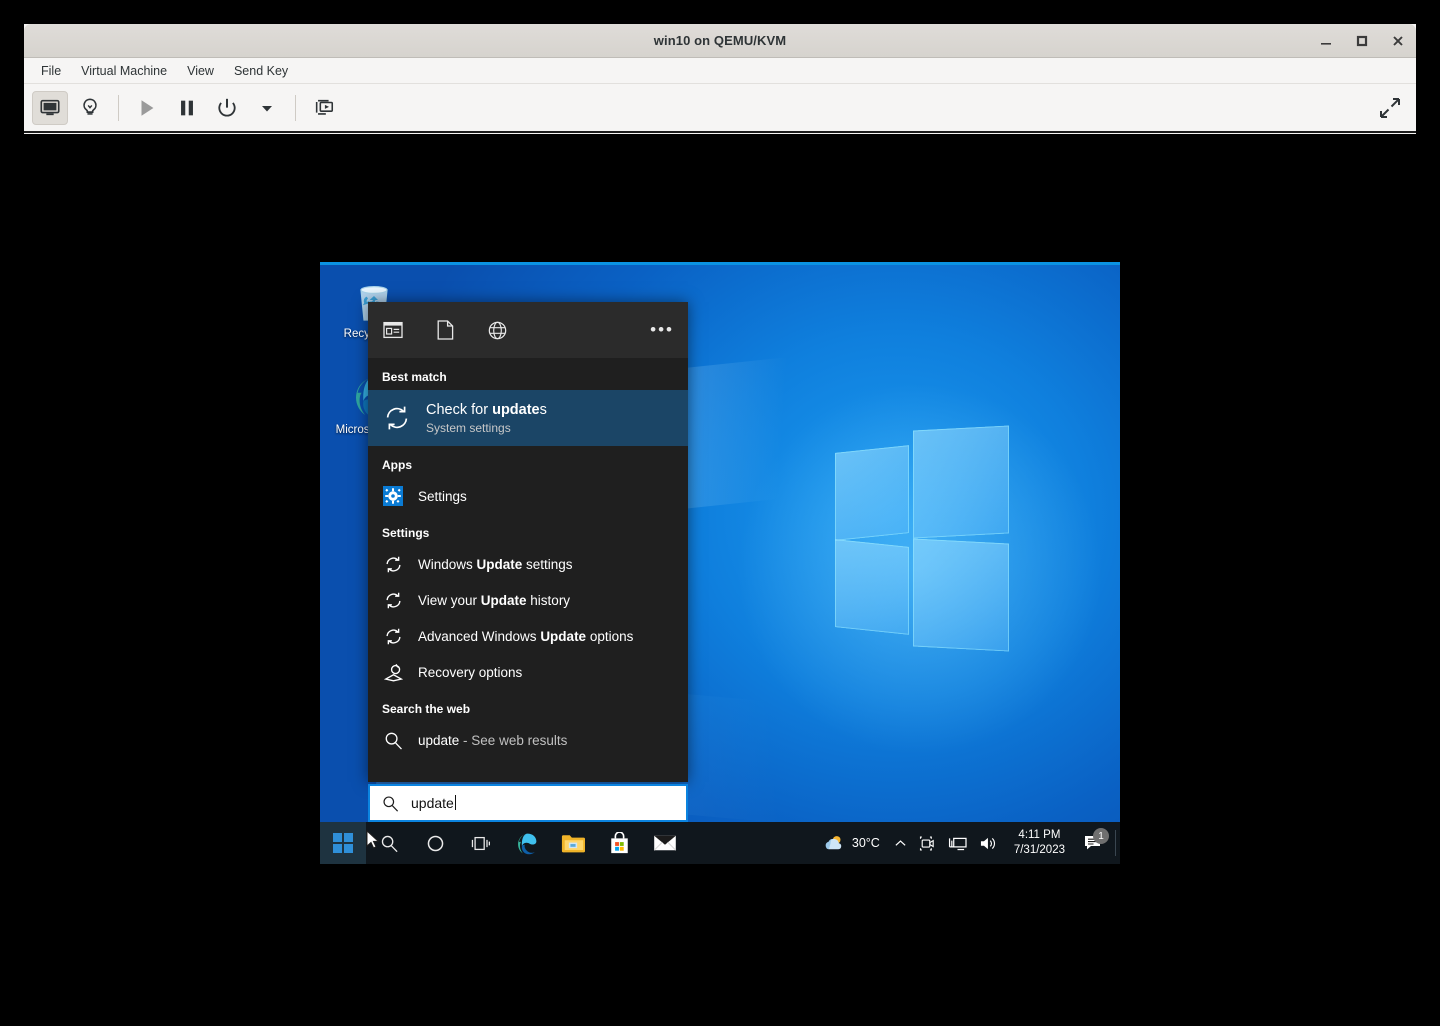 The image size is (1440, 1026). What do you see at coordinates (90, 108) in the screenshot?
I see `details-view-button` at bounding box center [90, 108].